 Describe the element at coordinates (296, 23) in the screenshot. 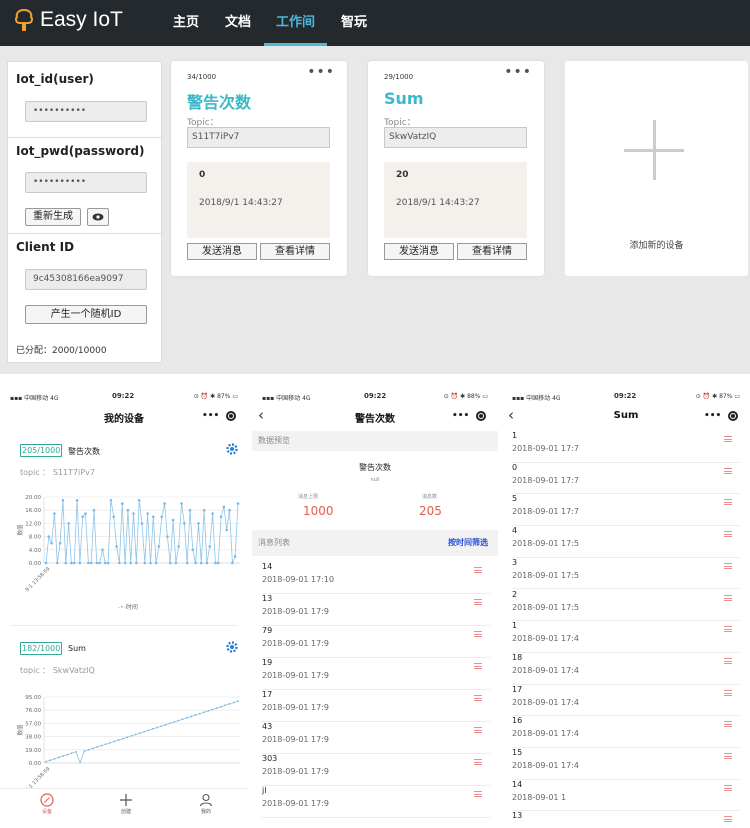

I see `nav-workspace: 工作间` at that location.